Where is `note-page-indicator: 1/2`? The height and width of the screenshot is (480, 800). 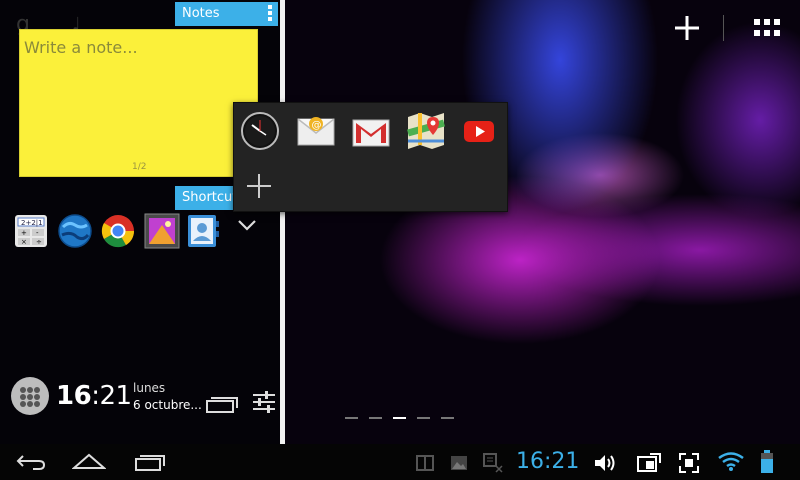 note-page-indicator: 1/2 is located at coordinates (139, 167).